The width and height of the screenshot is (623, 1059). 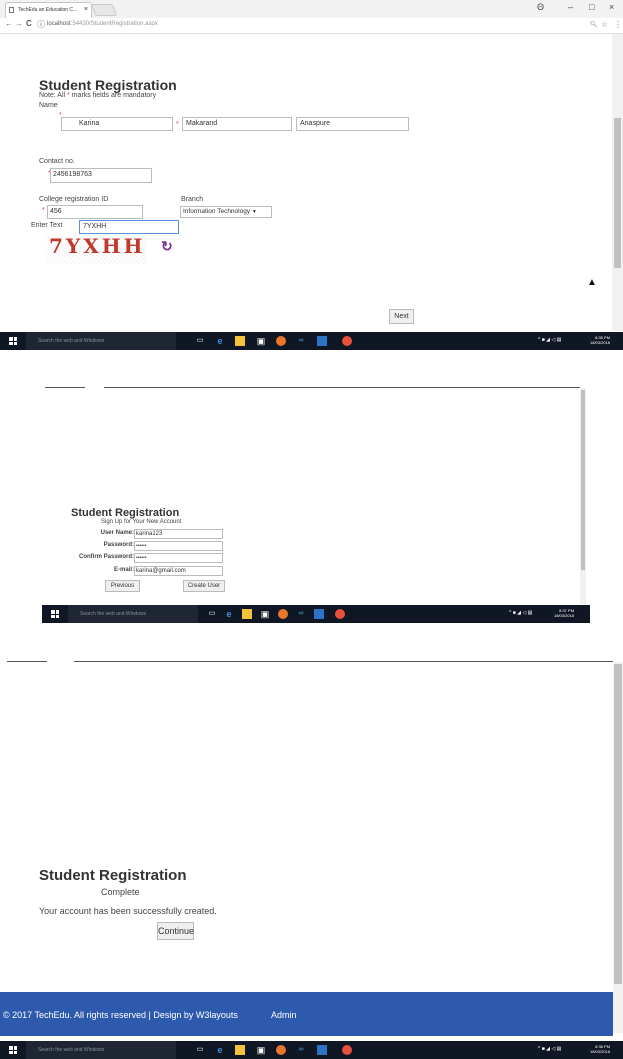 What do you see at coordinates (178, 558) in the screenshot?
I see `confirm-password-field: ••••••` at bounding box center [178, 558].